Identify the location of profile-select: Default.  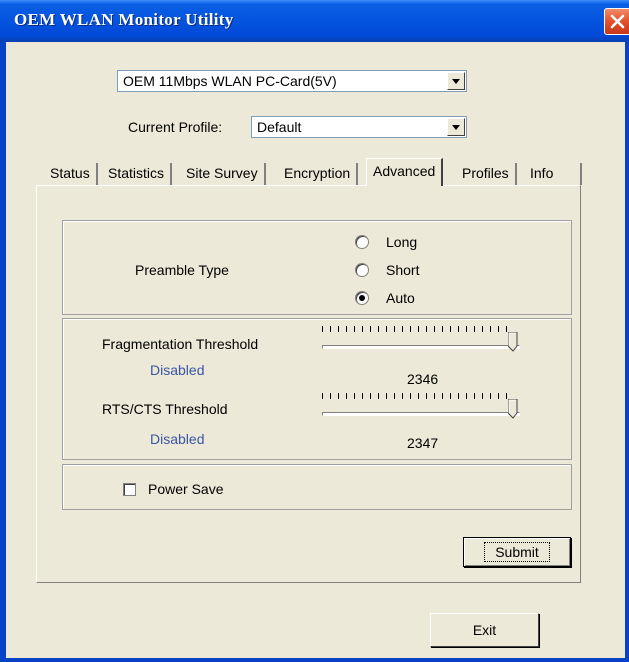
(359, 127).